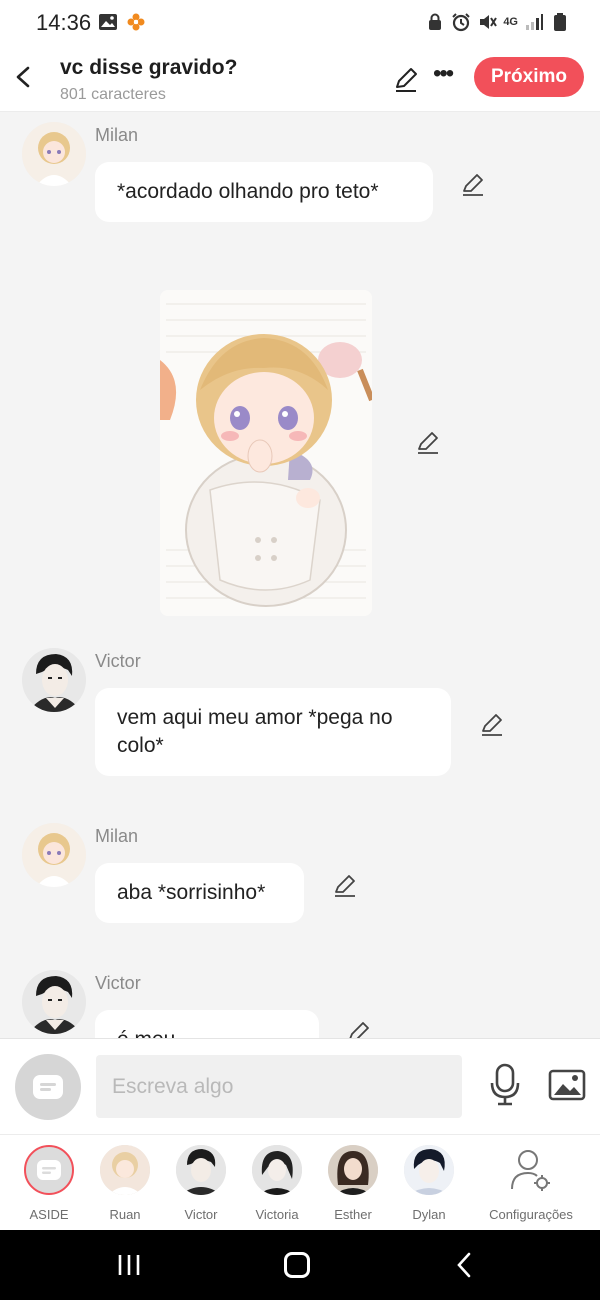 Image resolution: width=600 pixels, height=1300 pixels. I want to click on character-count: 801 caracteres, so click(113, 94).